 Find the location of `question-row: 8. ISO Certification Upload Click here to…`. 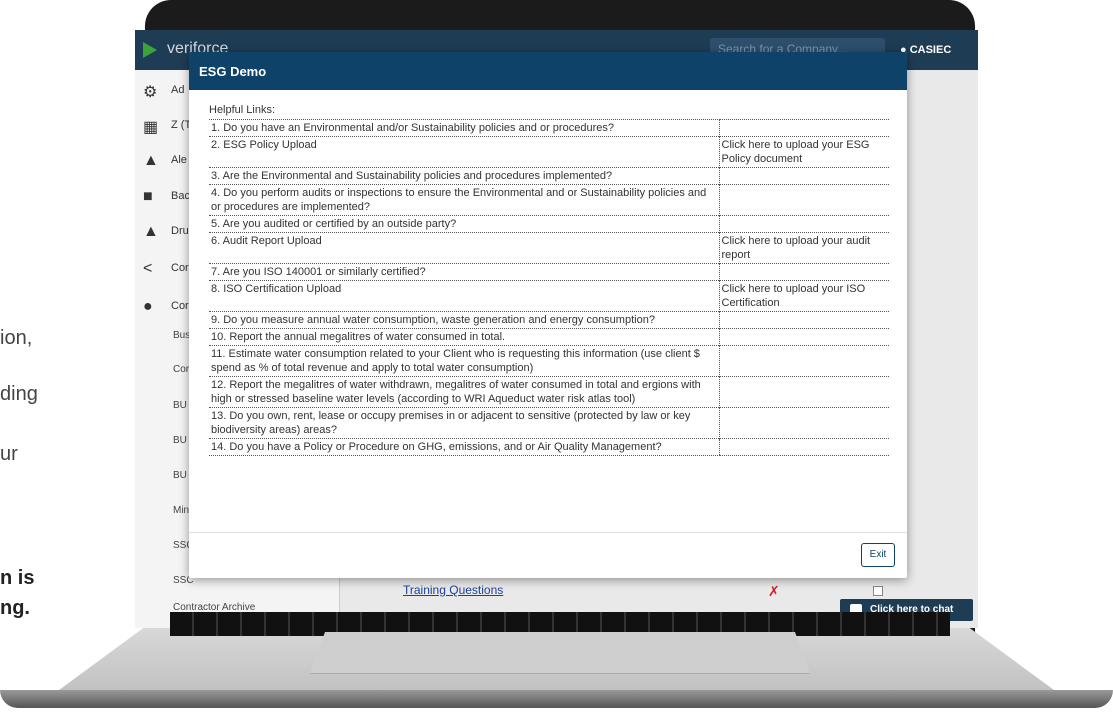

question-row: 8. ISO Certification Upload Click here to… is located at coordinates (549, 296).